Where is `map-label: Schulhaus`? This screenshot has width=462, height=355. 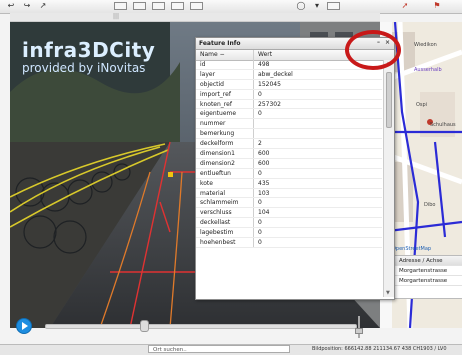 map-label: Schulhaus is located at coordinates (443, 125).